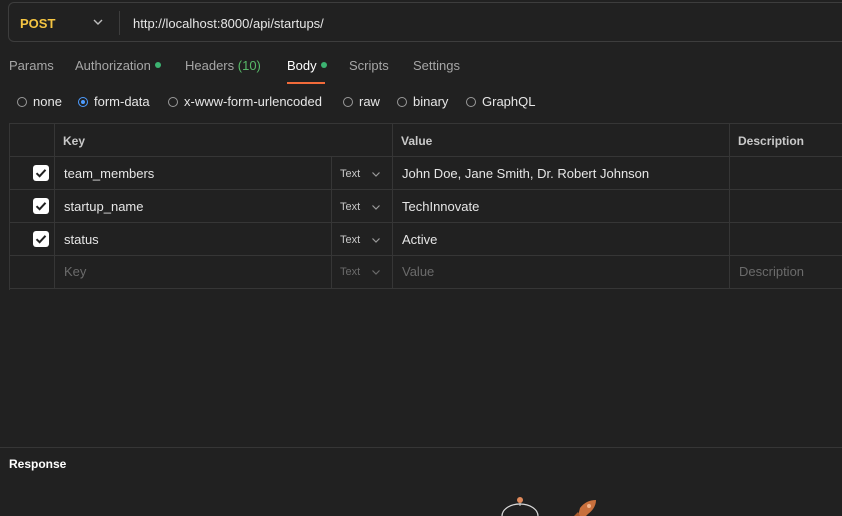 The width and height of the screenshot is (842, 516). What do you see at coordinates (421, 447) in the screenshot?
I see `panel-divider` at bounding box center [421, 447].